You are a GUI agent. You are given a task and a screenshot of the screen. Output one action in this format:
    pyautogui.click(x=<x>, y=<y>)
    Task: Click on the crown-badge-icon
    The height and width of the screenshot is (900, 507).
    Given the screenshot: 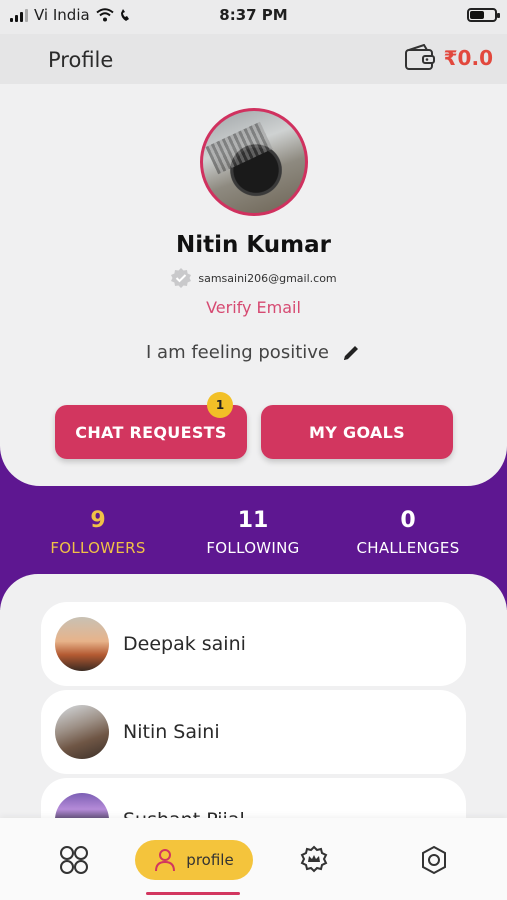 What is the action you would take?
    pyautogui.click(x=314, y=859)
    